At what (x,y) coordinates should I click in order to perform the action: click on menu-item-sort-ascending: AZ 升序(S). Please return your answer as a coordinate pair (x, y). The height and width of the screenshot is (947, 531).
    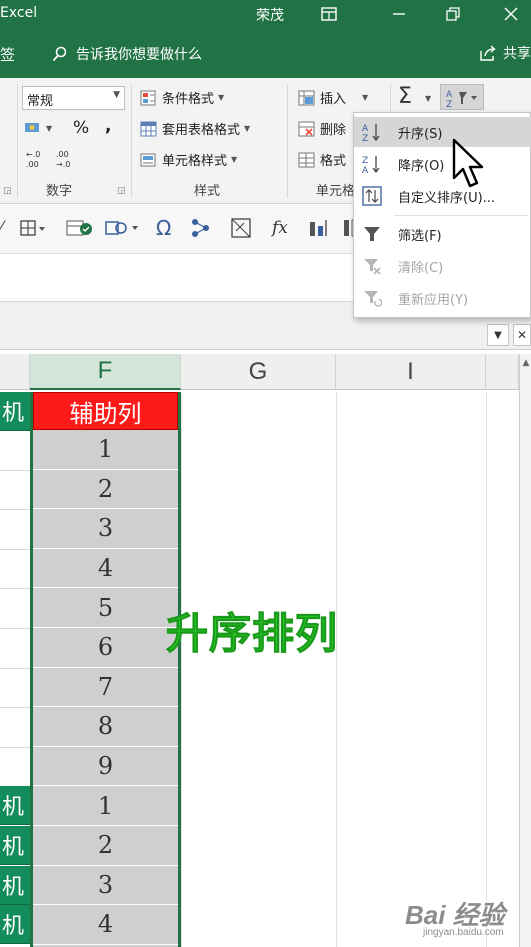
    Looking at the image, I should click on (442, 132).